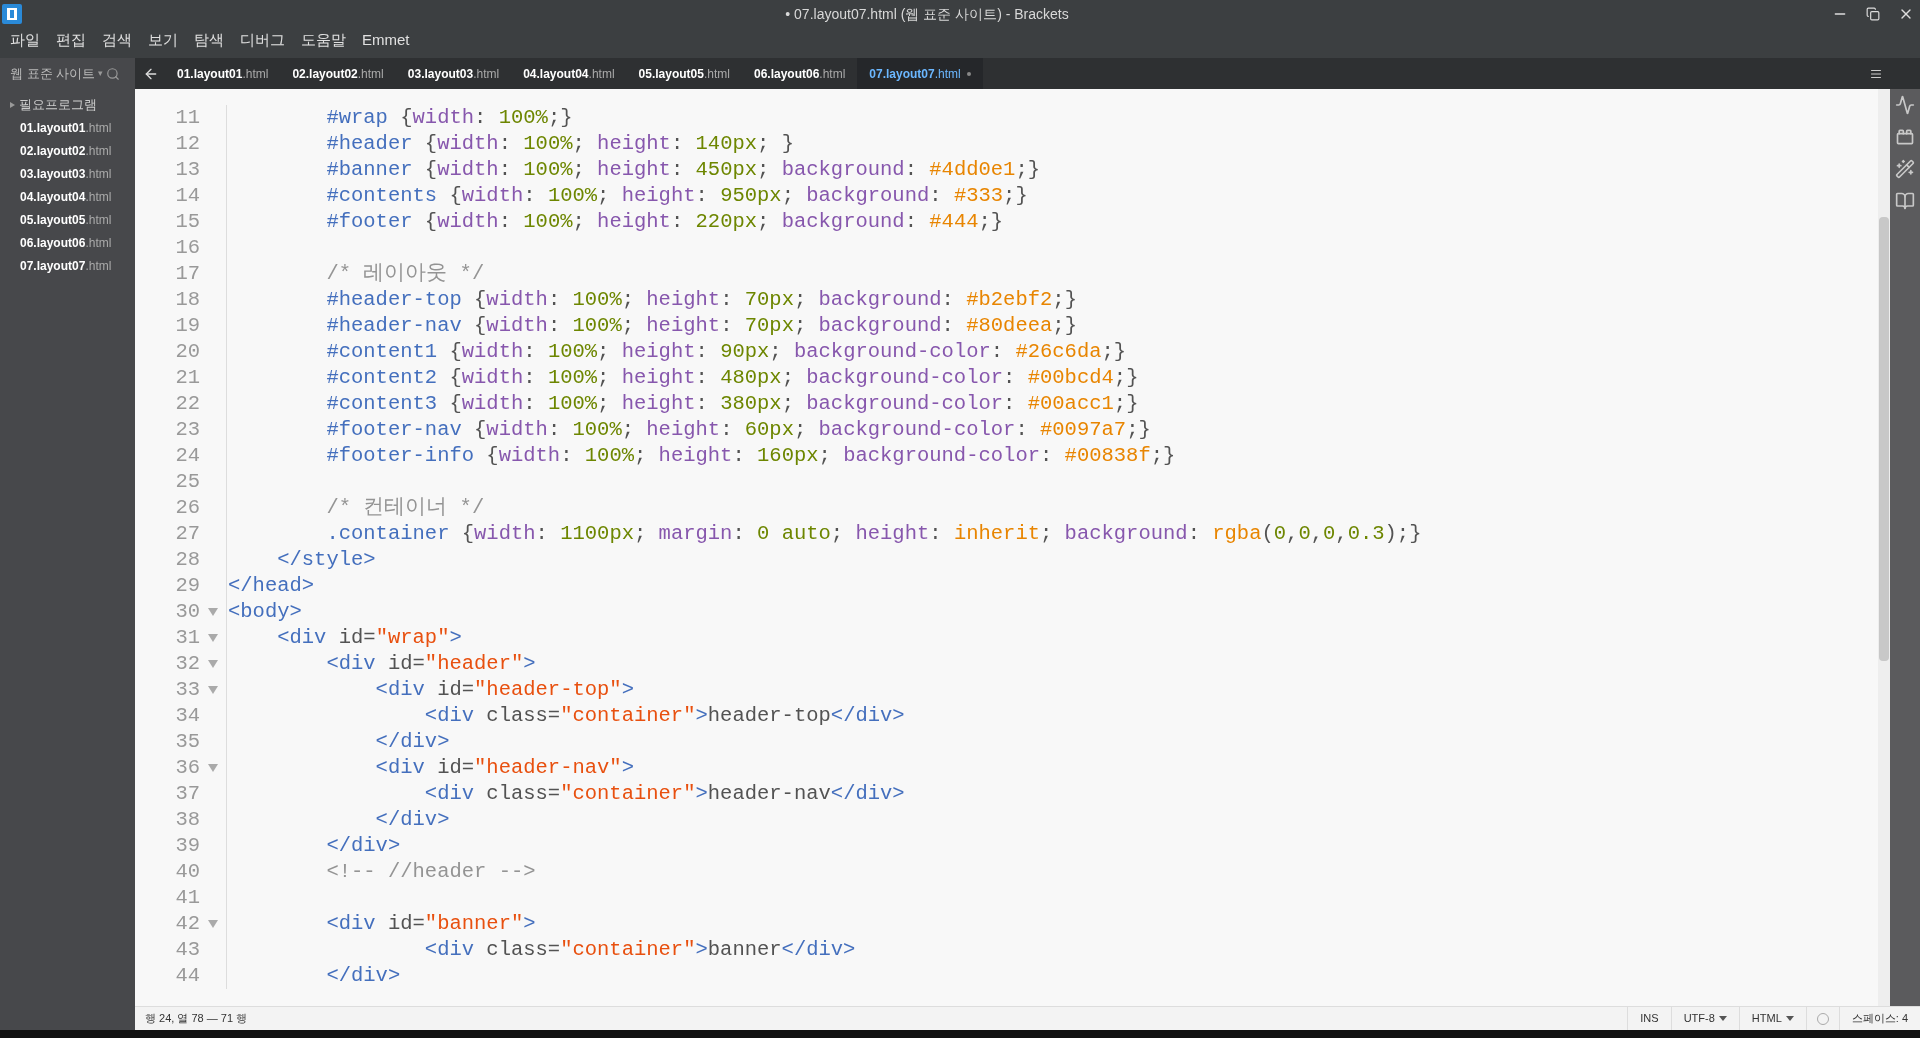 This screenshot has height=1038, width=1920. What do you see at coordinates (430, 872) in the screenshot?
I see `code-line: <!-- //header -->` at bounding box center [430, 872].